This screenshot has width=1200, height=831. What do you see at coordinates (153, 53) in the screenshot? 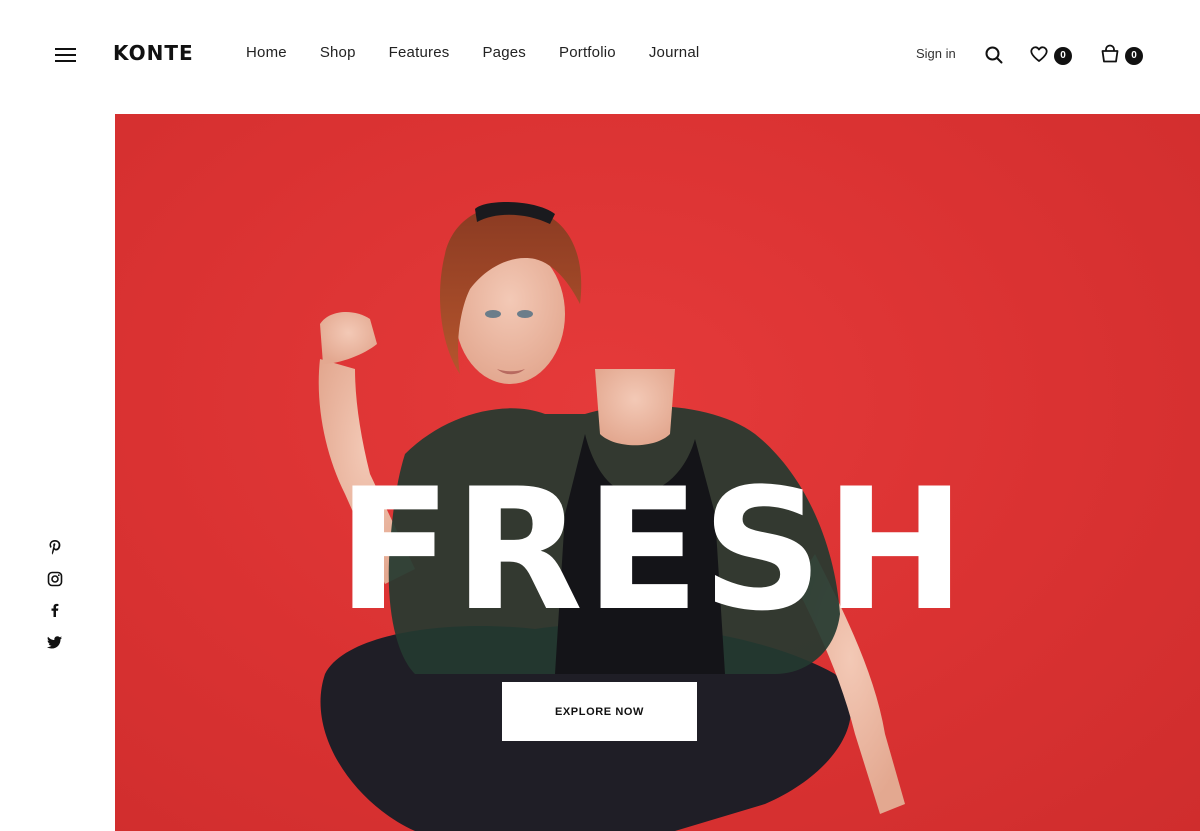
I see `site-logo: KONTE` at bounding box center [153, 53].